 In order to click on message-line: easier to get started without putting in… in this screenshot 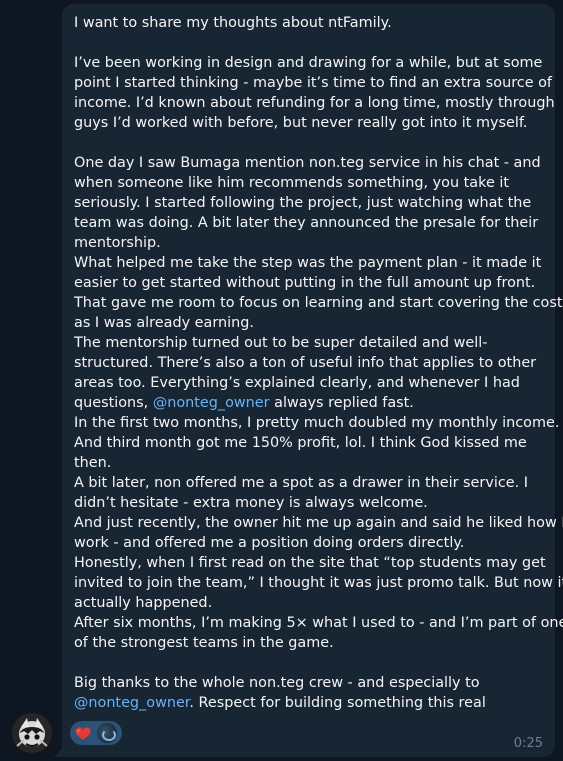, I will do `click(305, 283)`.